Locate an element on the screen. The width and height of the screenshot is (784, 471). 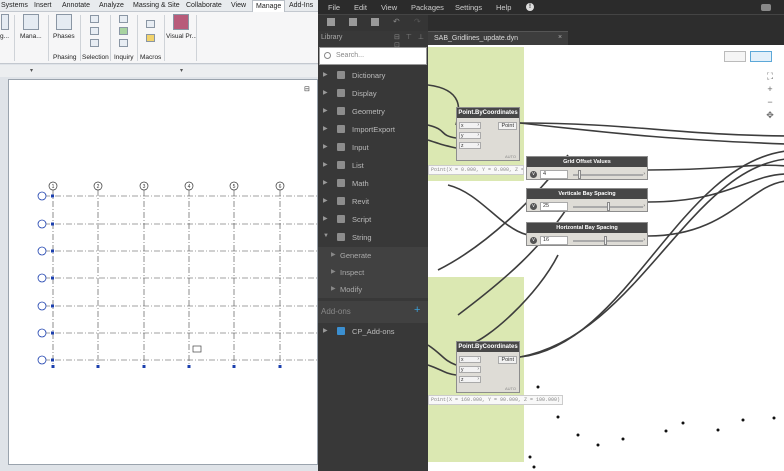
library-category: ▶ Dictionary is located at coordinates (373, 76).